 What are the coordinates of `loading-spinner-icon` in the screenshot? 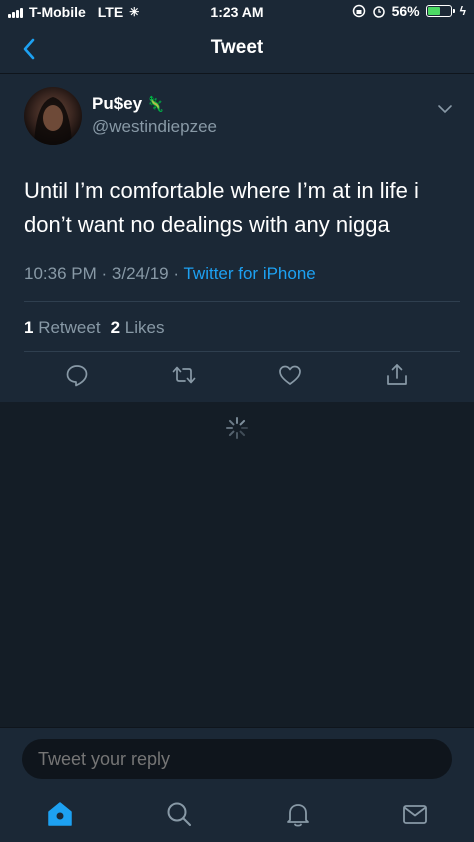 It's located at (237, 428).